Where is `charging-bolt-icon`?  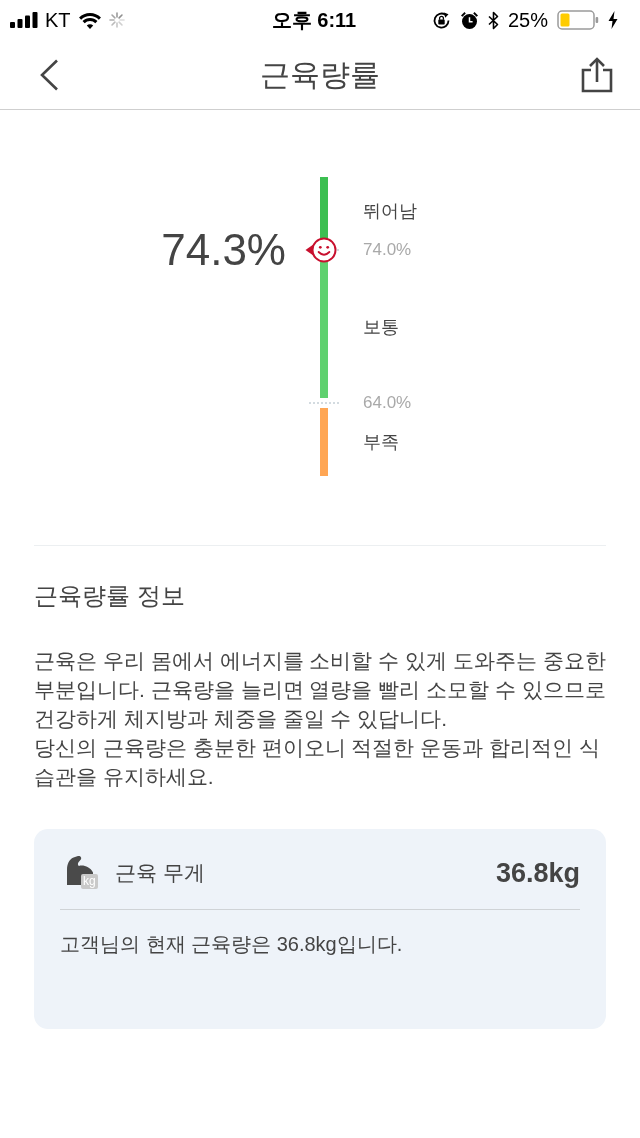 charging-bolt-icon is located at coordinates (613, 20).